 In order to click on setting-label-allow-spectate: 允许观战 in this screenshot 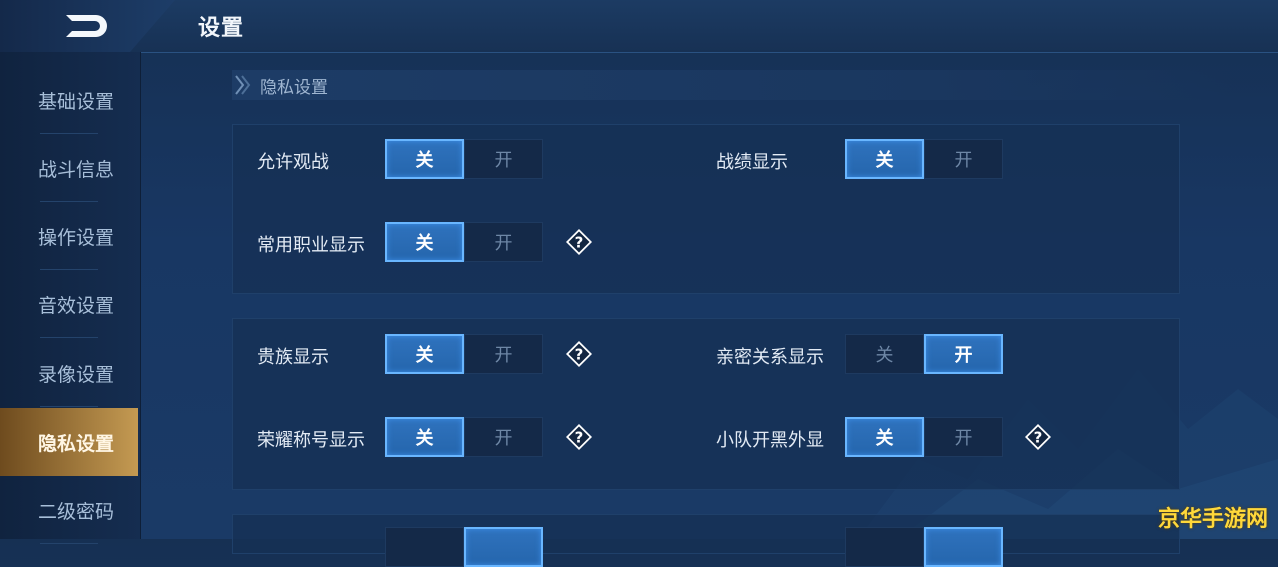, I will do `click(293, 162)`.